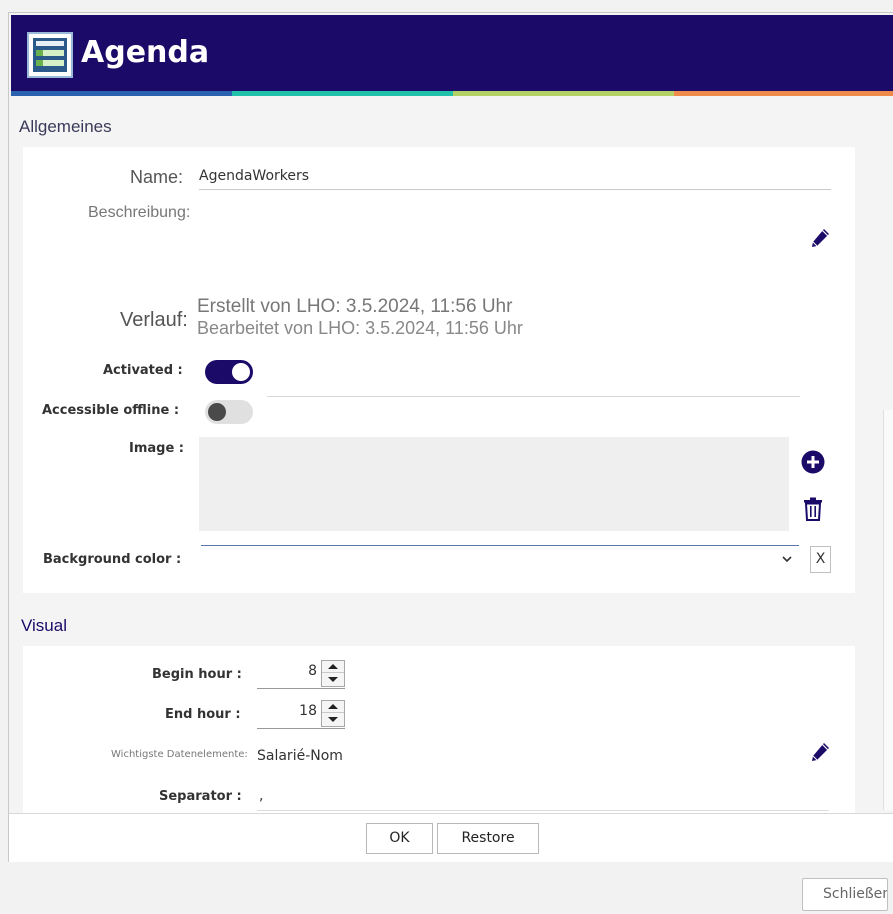 The width and height of the screenshot is (893, 914). I want to click on clear-bgcolor-button: X, so click(820, 559).